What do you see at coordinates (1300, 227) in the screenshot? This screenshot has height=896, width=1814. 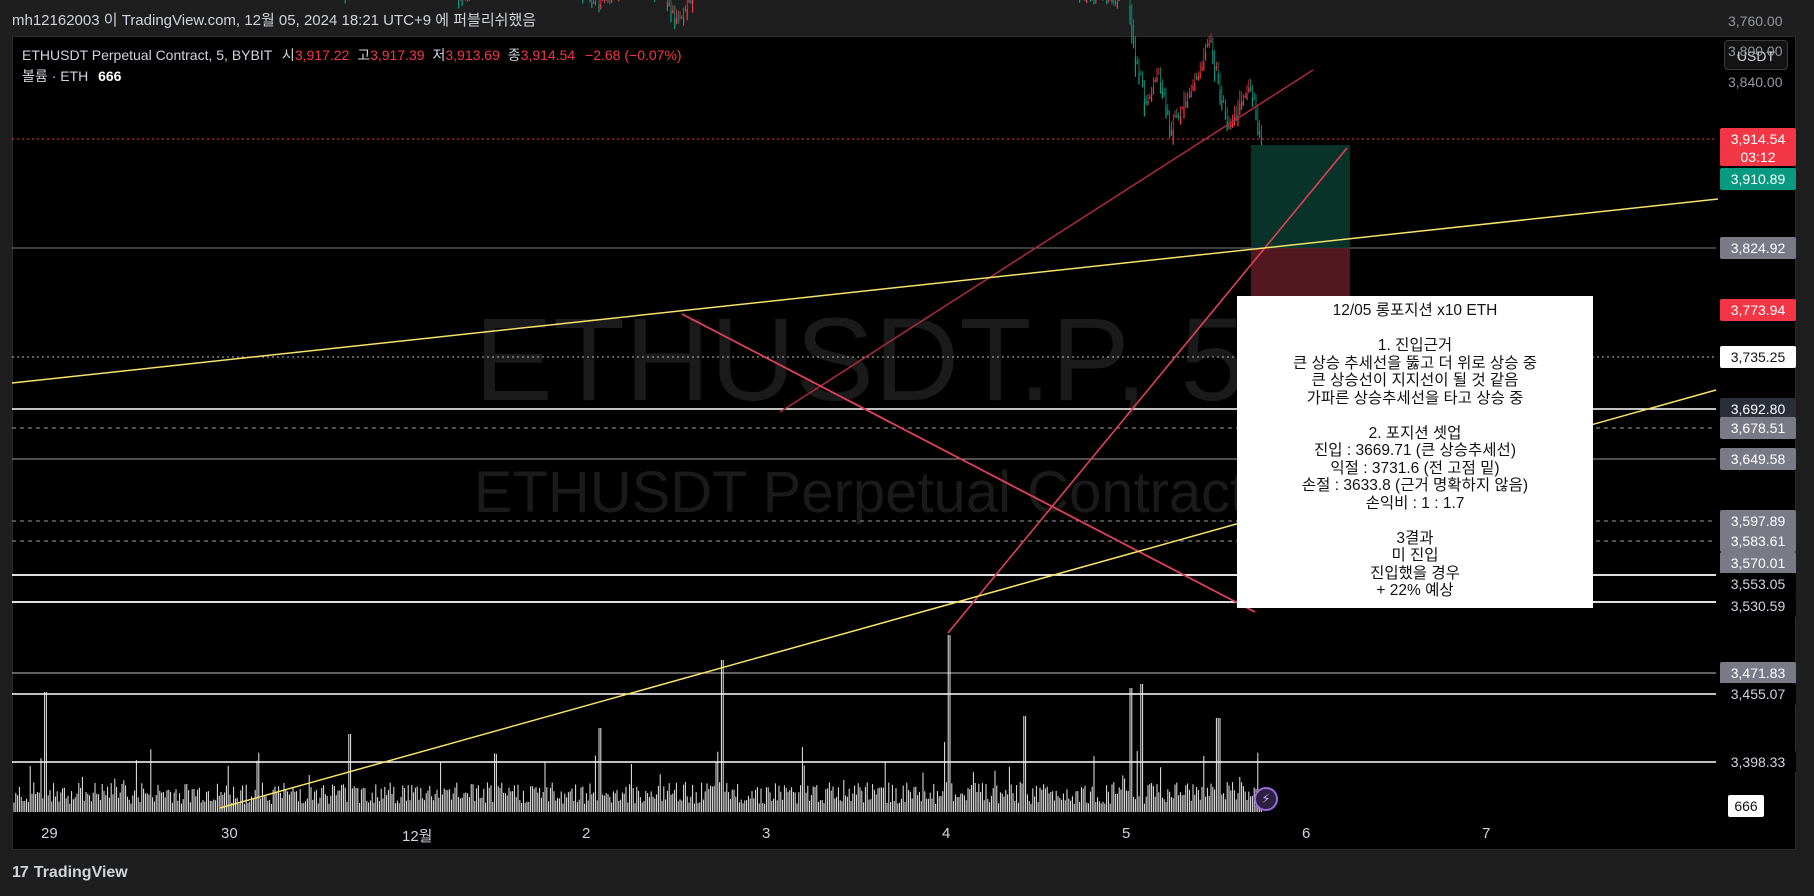 I see `long-position-tool` at bounding box center [1300, 227].